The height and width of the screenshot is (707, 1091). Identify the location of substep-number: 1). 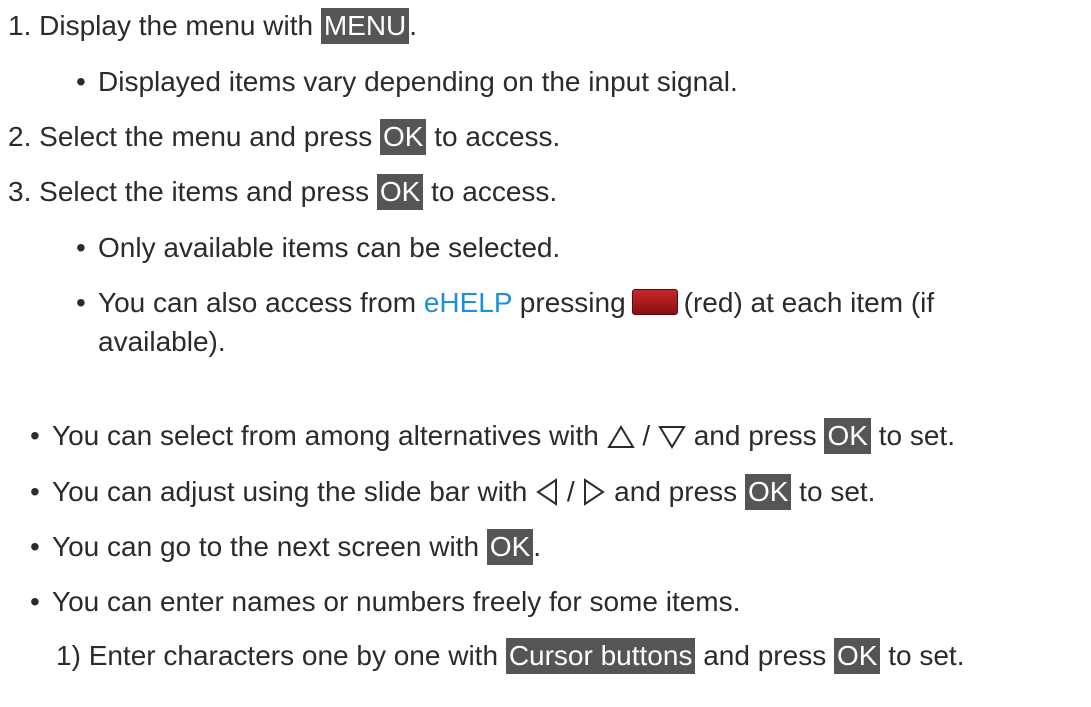
(68, 655).